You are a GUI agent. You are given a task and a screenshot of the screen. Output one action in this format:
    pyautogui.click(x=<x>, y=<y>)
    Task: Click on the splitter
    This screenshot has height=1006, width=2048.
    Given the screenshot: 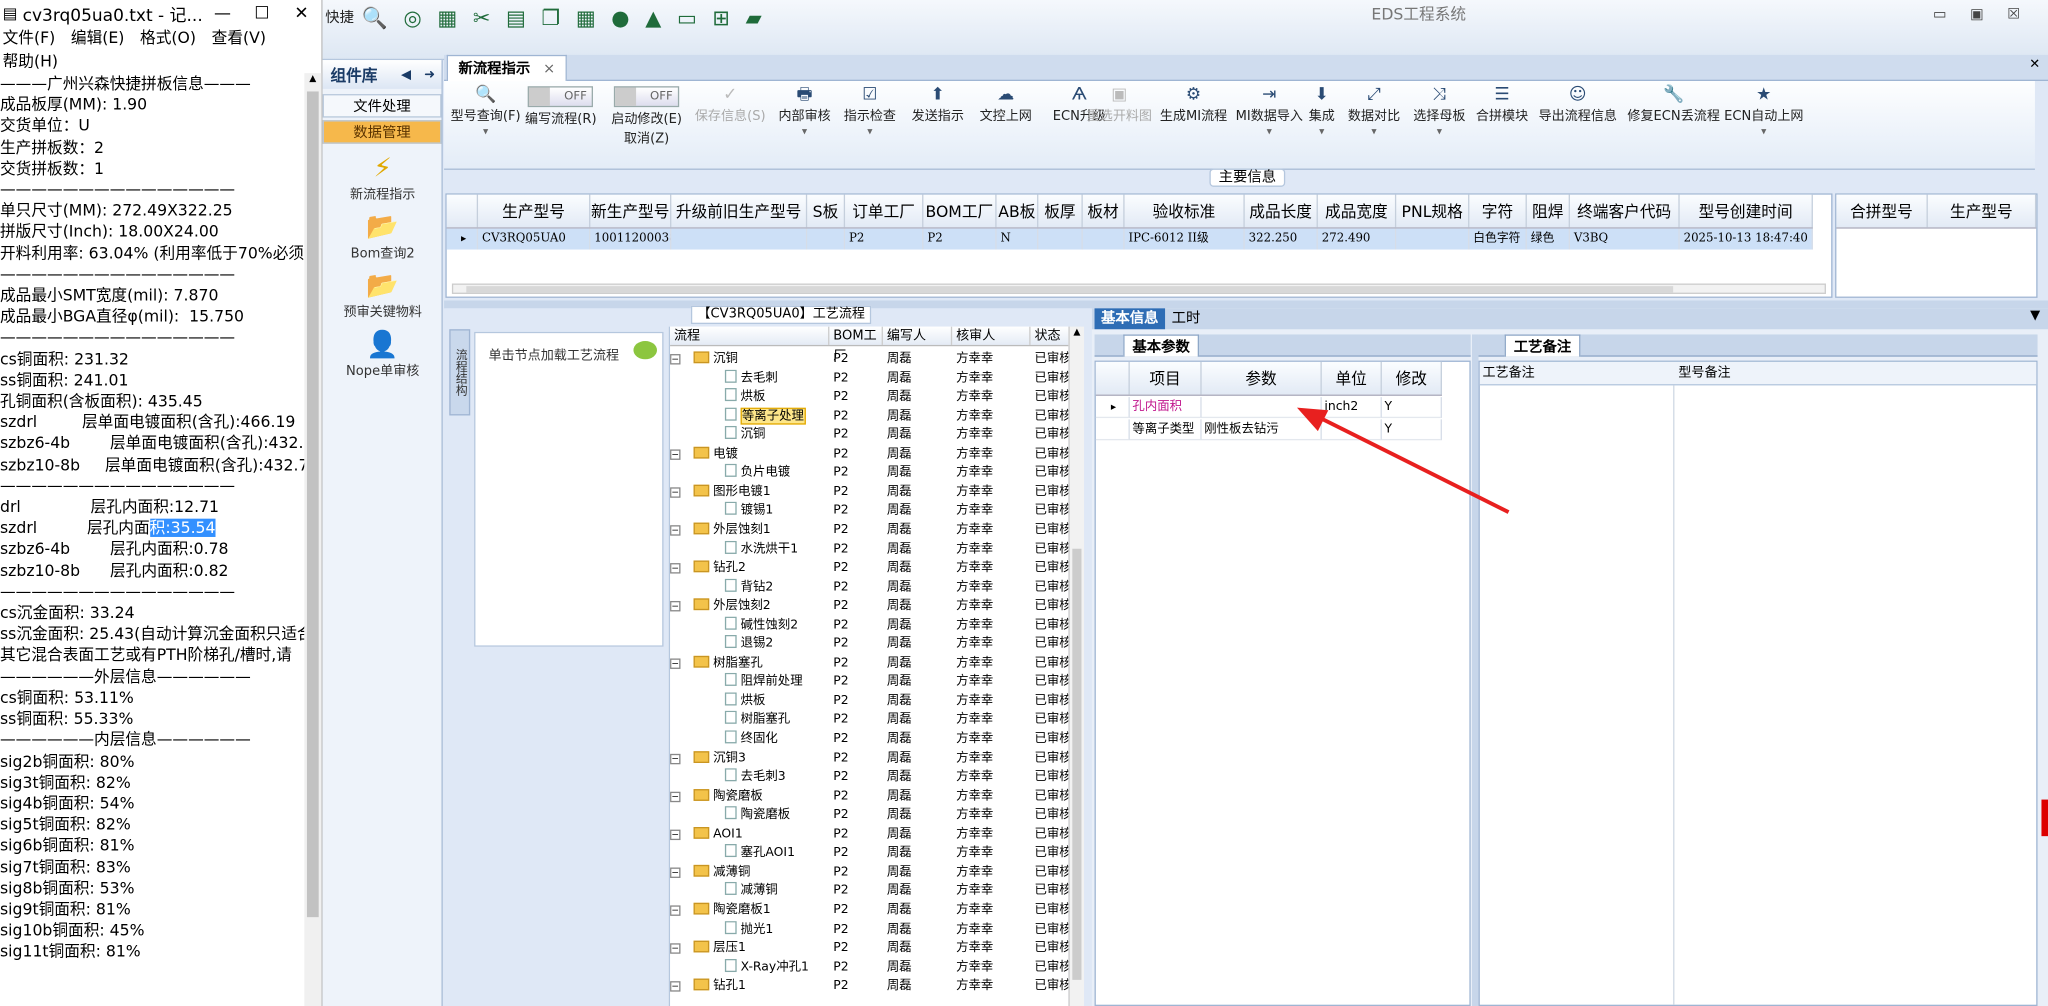 What is the action you would take?
    pyautogui.click(x=1246, y=304)
    